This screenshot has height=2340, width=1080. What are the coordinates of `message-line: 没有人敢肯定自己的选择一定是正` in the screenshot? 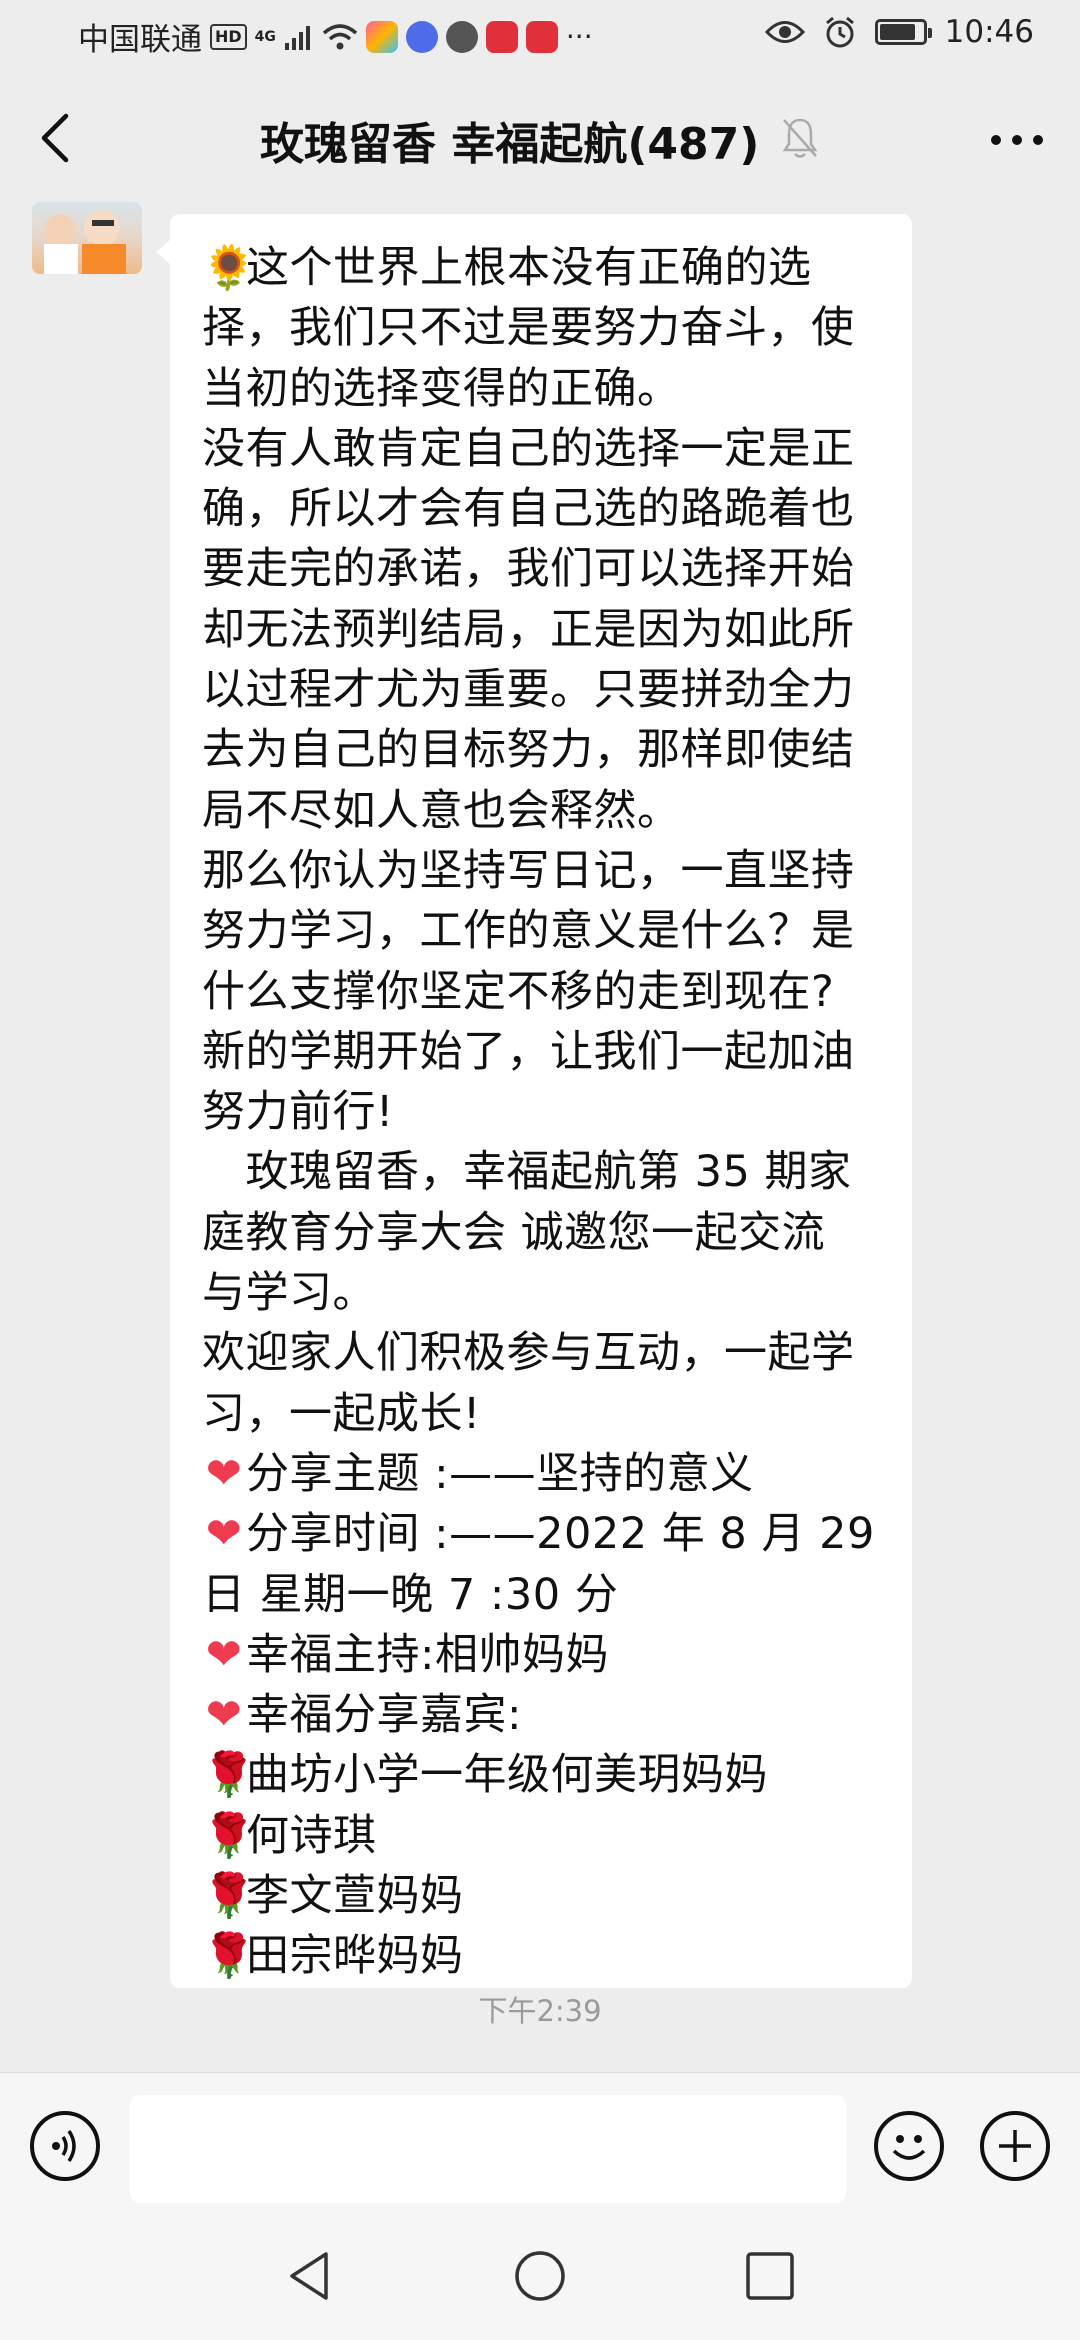 It's located at (541, 449).